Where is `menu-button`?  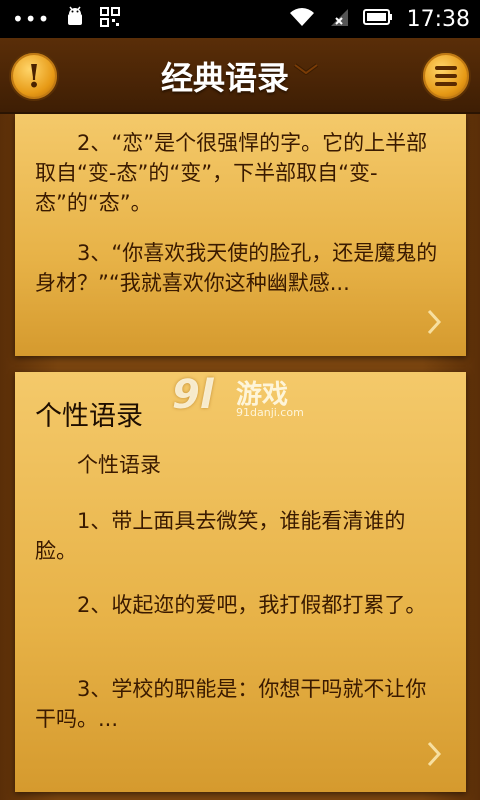 menu-button is located at coordinates (446, 76).